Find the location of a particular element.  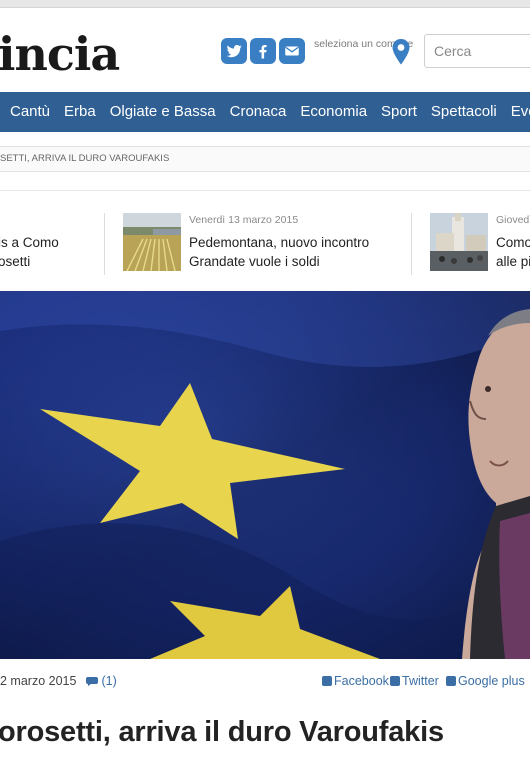

comments-link: (1) is located at coordinates (101, 681).